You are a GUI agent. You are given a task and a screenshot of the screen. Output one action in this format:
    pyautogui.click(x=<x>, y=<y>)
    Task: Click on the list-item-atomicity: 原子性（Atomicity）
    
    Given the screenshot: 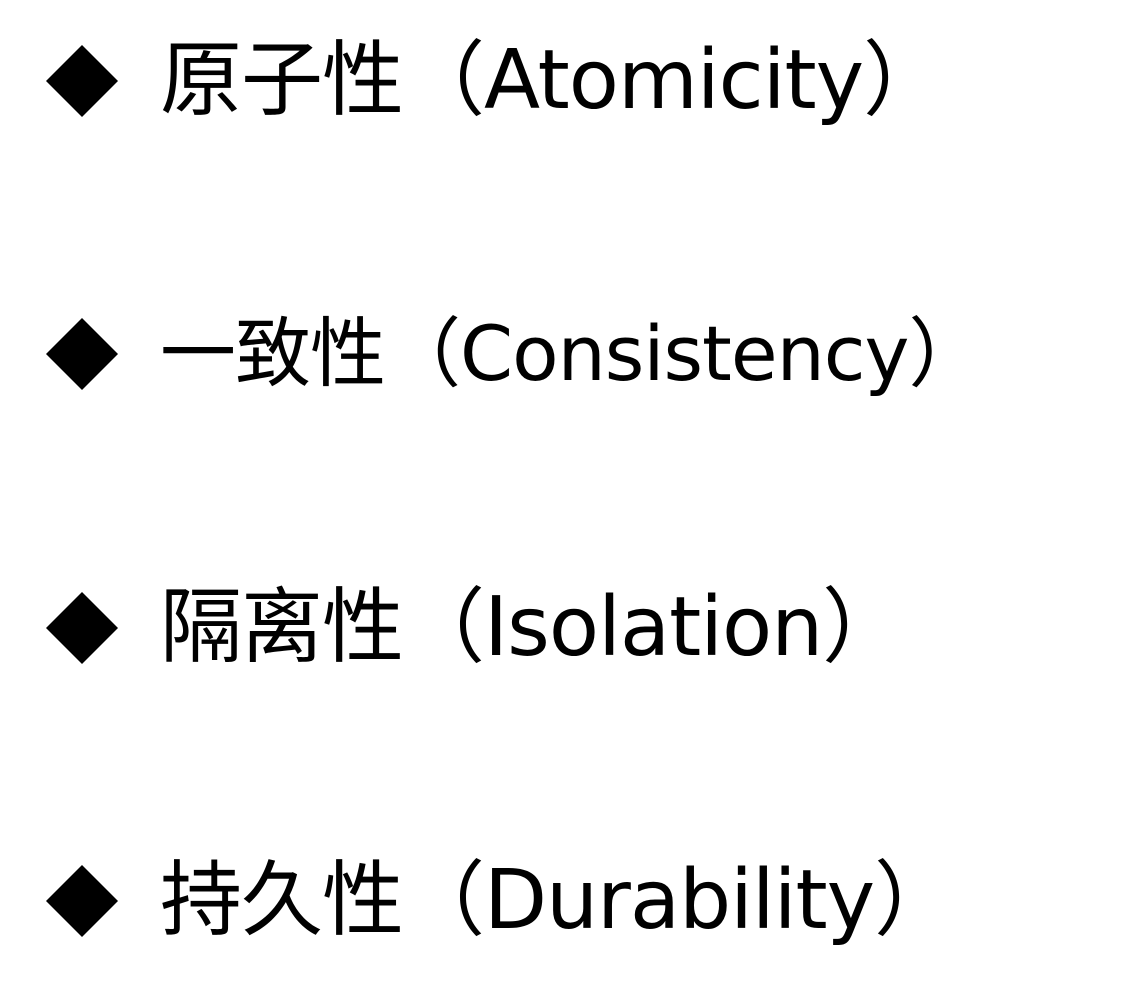 What is the action you would take?
    pyautogui.click(x=494, y=81)
    